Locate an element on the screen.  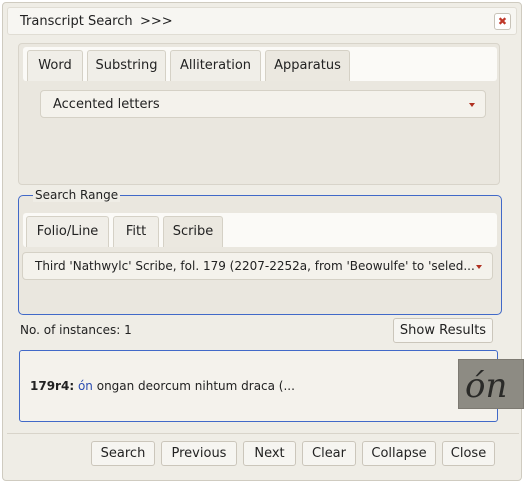
search-range-legend: Search Range is located at coordinates (77, 195).